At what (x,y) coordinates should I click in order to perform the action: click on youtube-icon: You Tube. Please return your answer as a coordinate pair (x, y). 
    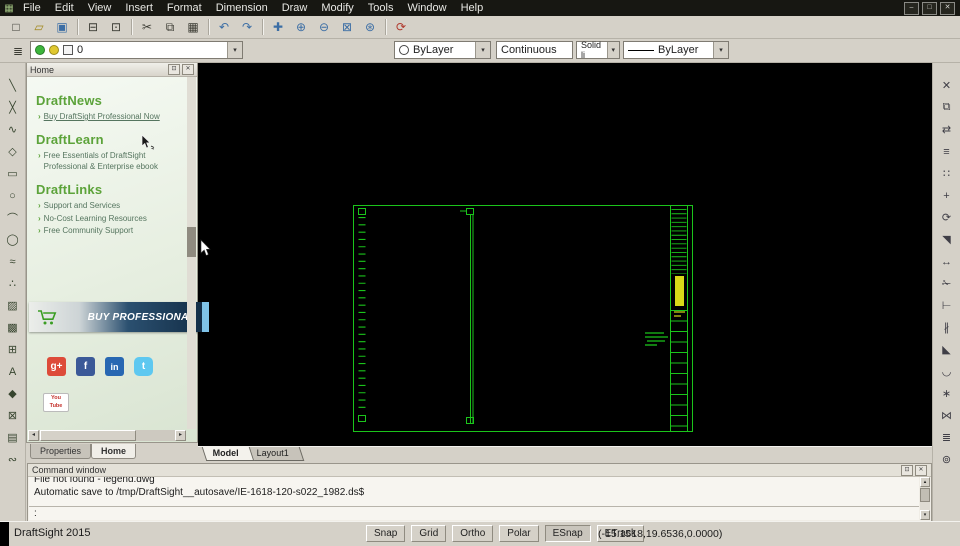
    Looking at the image, I should click on (56, 402).